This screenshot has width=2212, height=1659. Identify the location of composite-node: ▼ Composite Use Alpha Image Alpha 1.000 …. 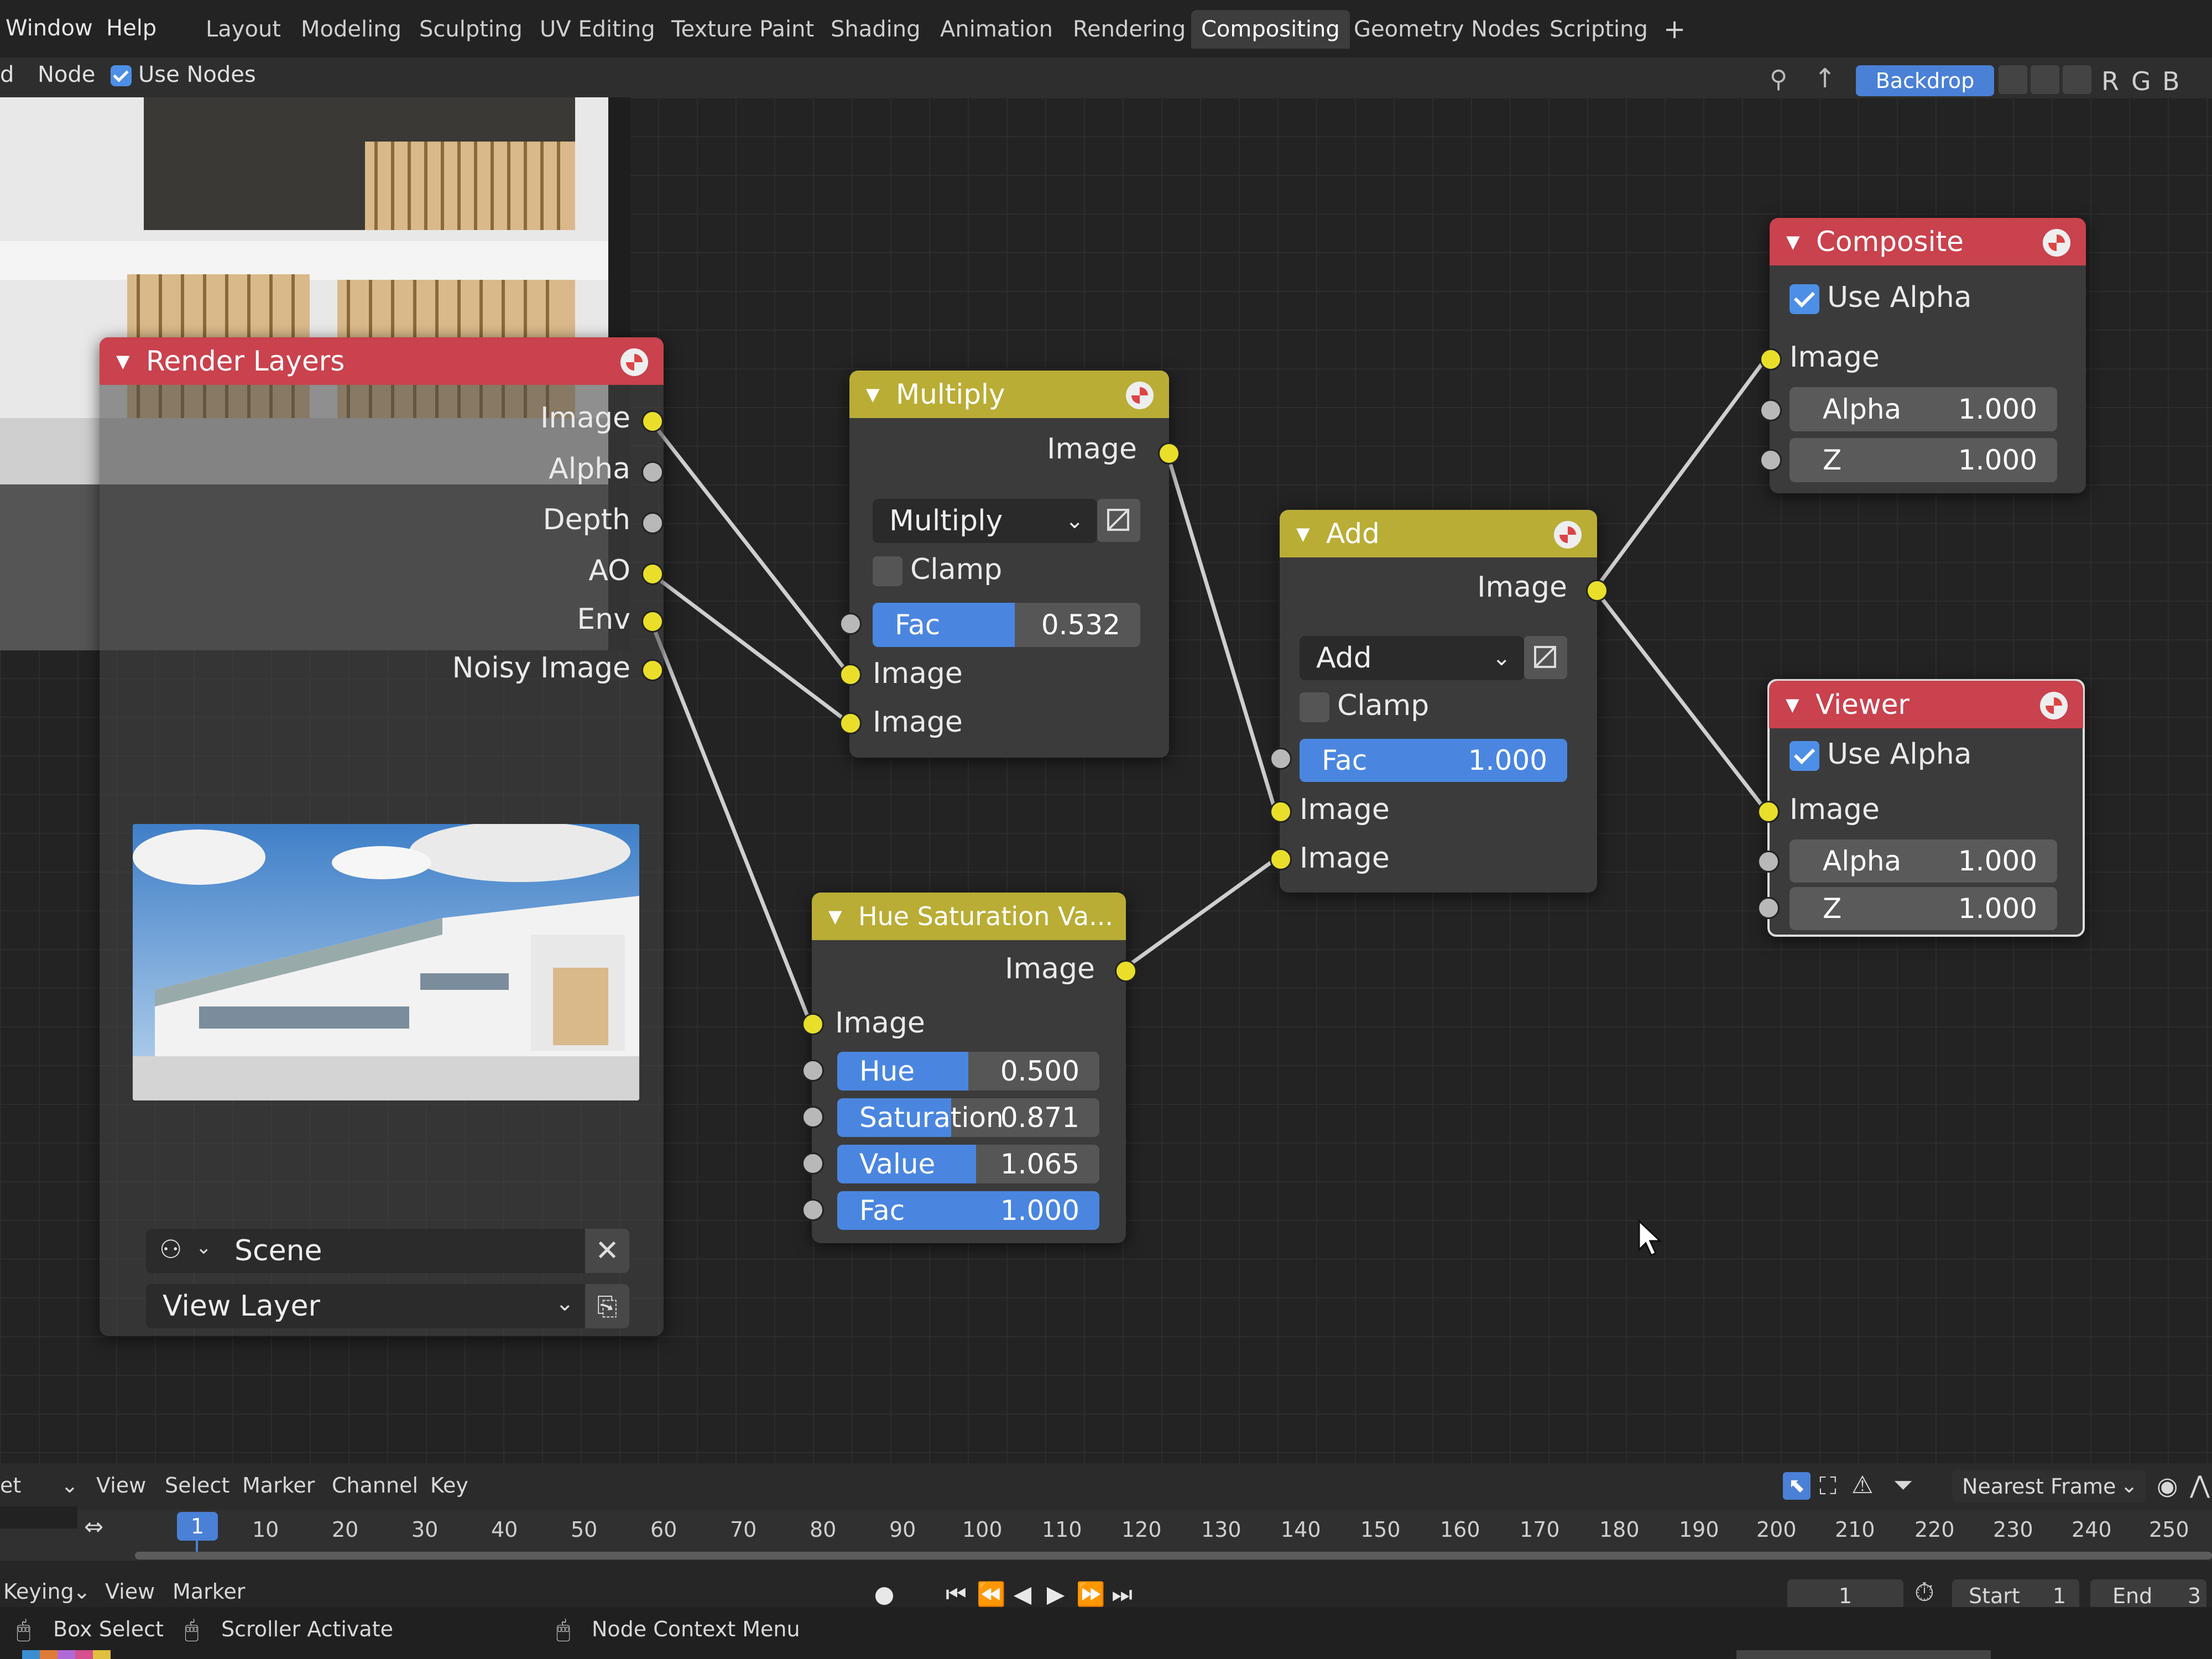
(1923, 356).